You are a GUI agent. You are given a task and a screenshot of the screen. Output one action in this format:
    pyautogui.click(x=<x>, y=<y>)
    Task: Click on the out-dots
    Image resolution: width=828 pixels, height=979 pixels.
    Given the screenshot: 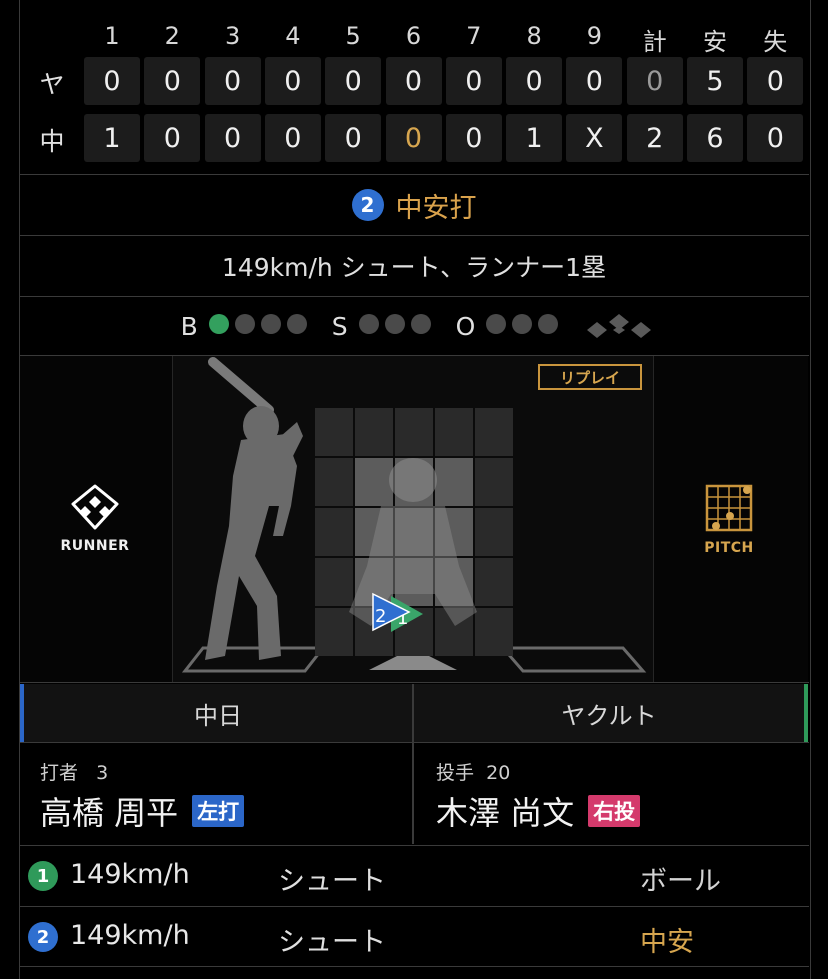 What is the action you would take?
    pyautogui.click(x=522, y=326)
    